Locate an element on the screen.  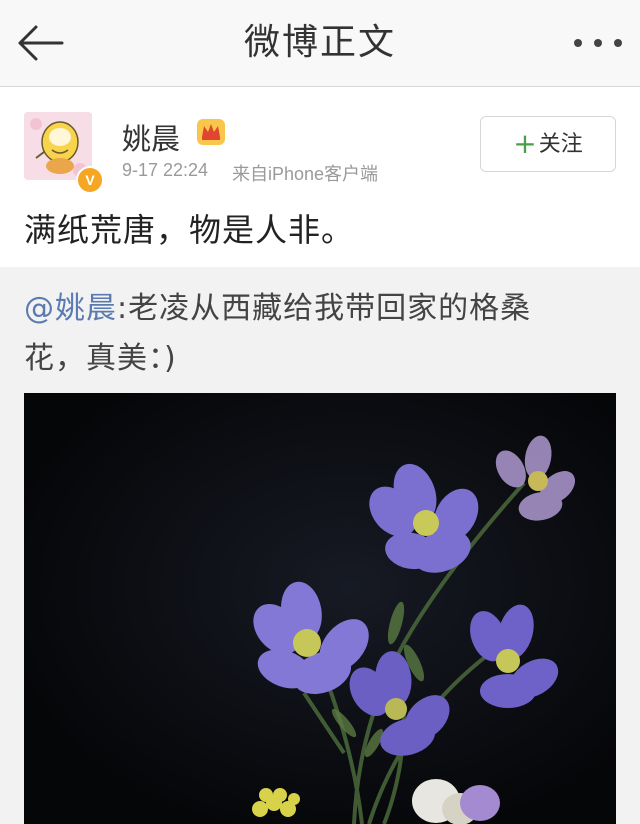
page-title: 微博正文 is located at coordinates (319, 42).